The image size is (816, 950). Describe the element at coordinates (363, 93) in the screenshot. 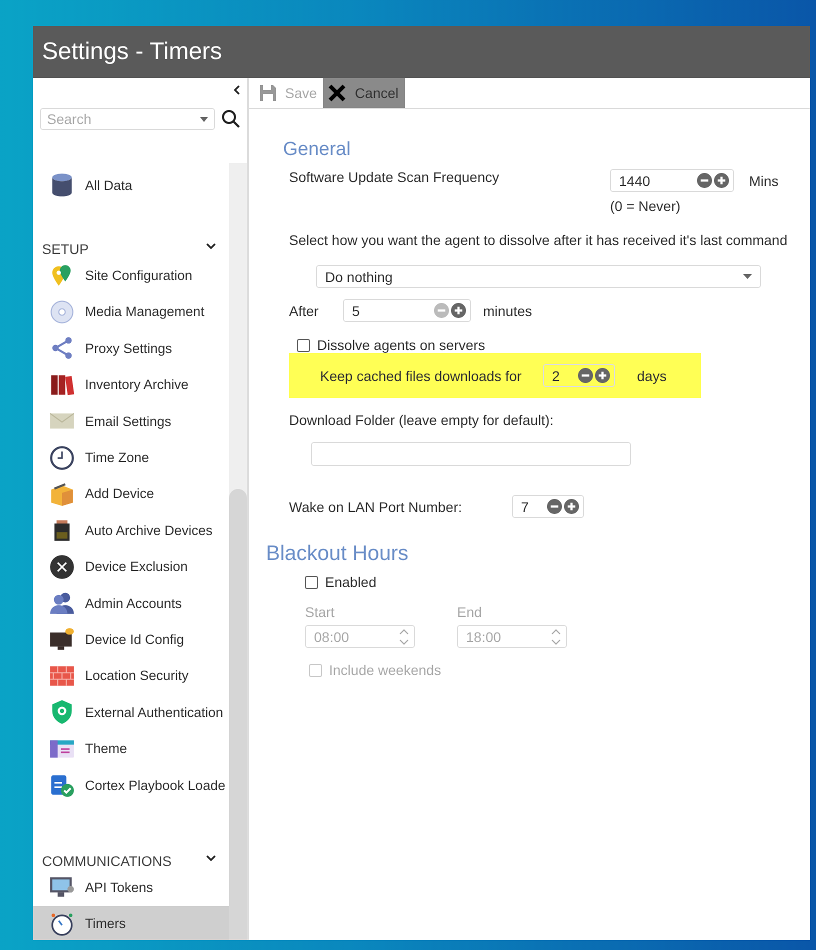

I see `cancel-button: Cancel` at that location.